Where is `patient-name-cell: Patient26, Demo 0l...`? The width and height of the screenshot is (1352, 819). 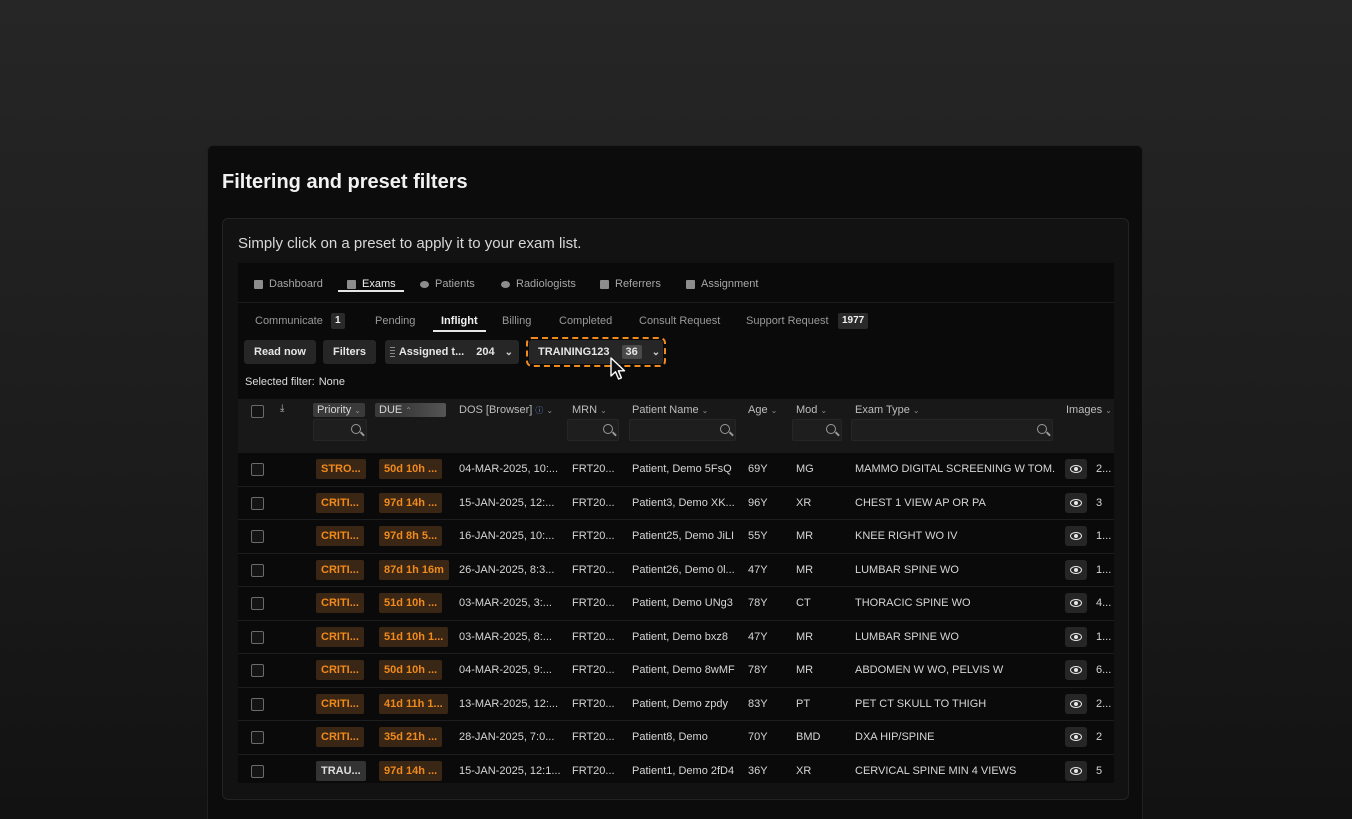 patient-name-cell: Patient26, Demo 0l... is located at coordinates (686, 570).